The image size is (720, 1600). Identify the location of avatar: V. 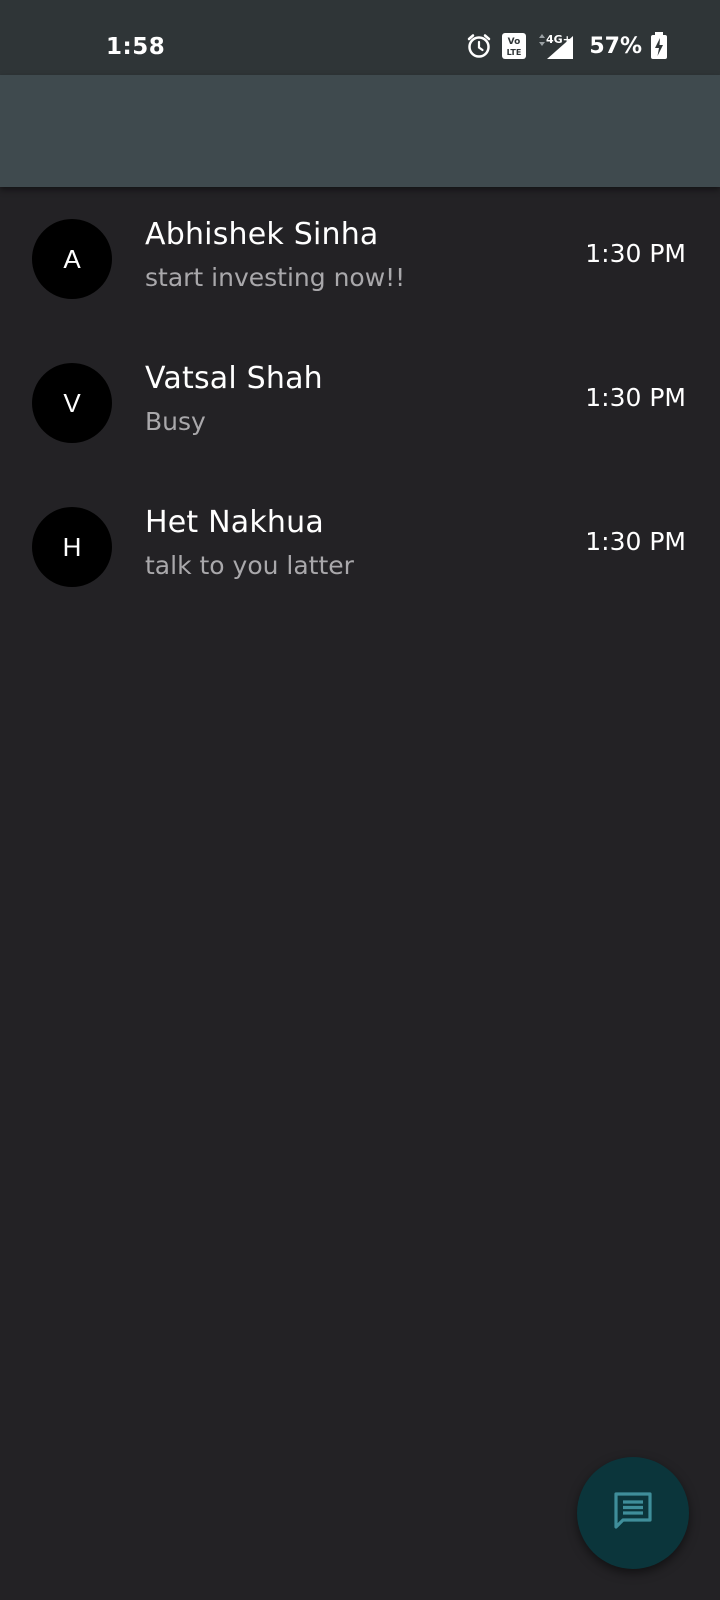
(72, 403).